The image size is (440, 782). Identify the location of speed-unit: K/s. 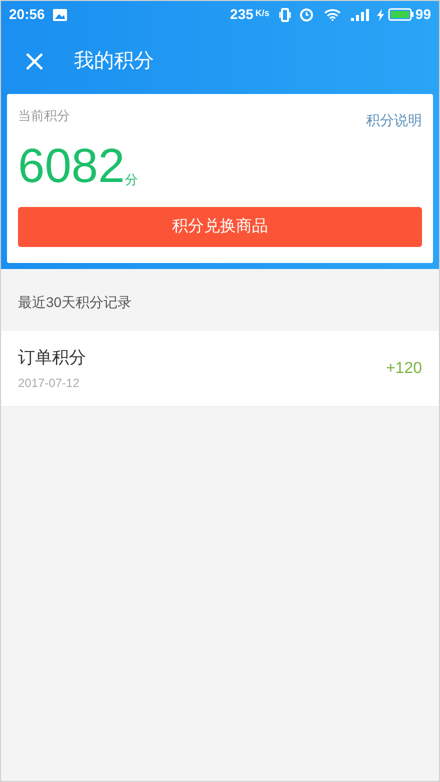
(262, 13).